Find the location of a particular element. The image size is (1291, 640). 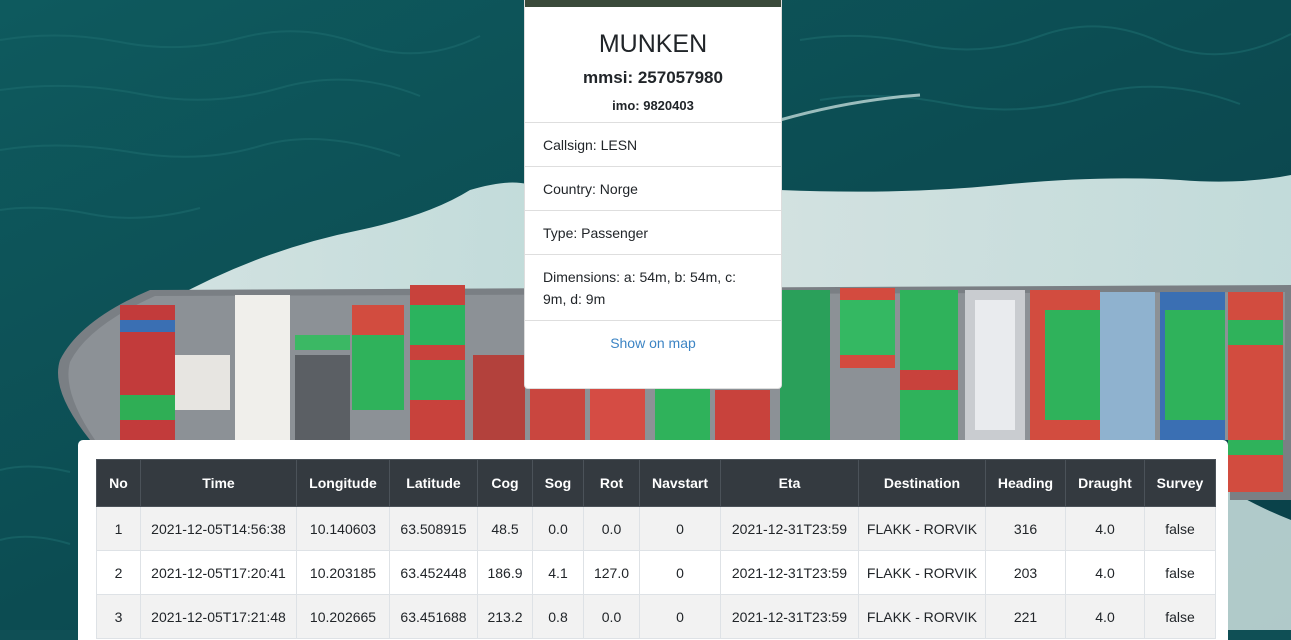

cell-heading: 221 is located at coordinates (1025, 616).